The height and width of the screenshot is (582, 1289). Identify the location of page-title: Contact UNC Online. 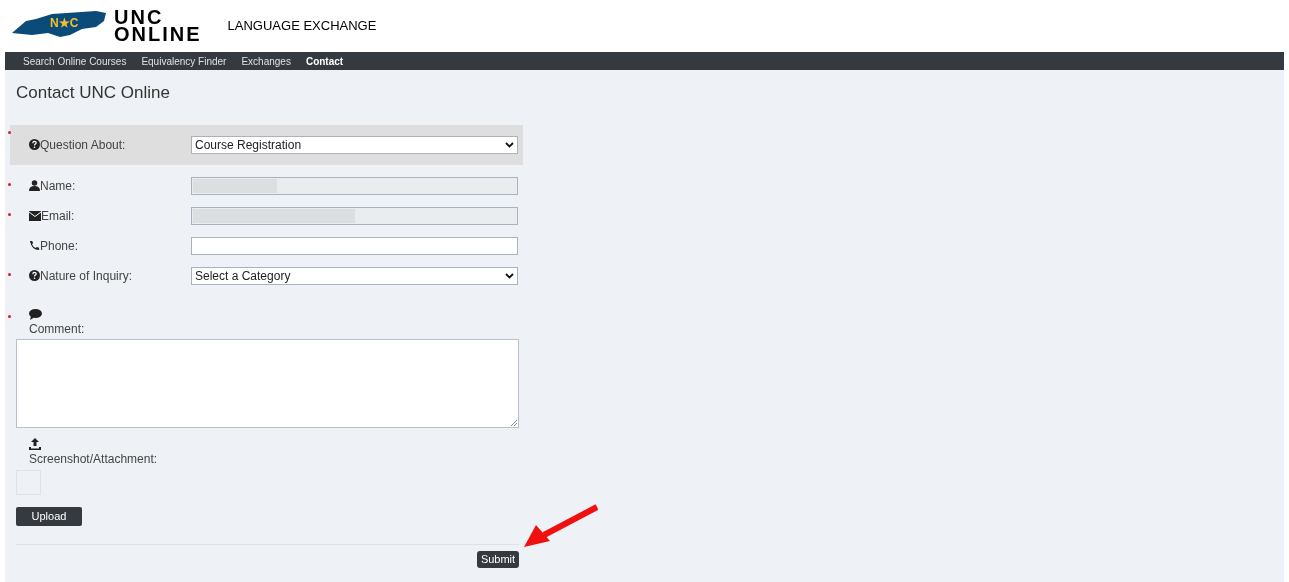
(93, 93).